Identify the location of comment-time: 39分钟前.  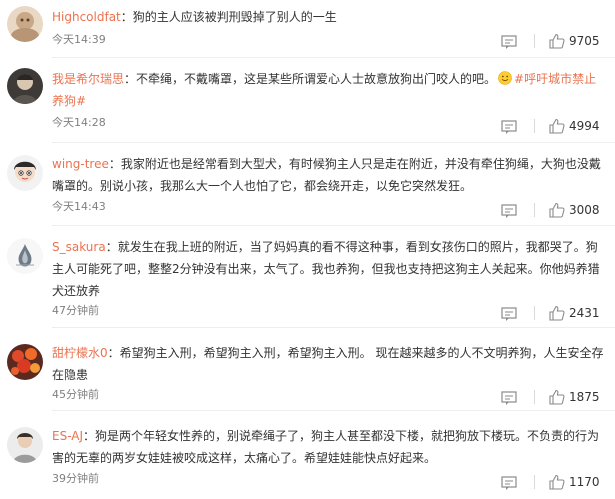
(75, 478).